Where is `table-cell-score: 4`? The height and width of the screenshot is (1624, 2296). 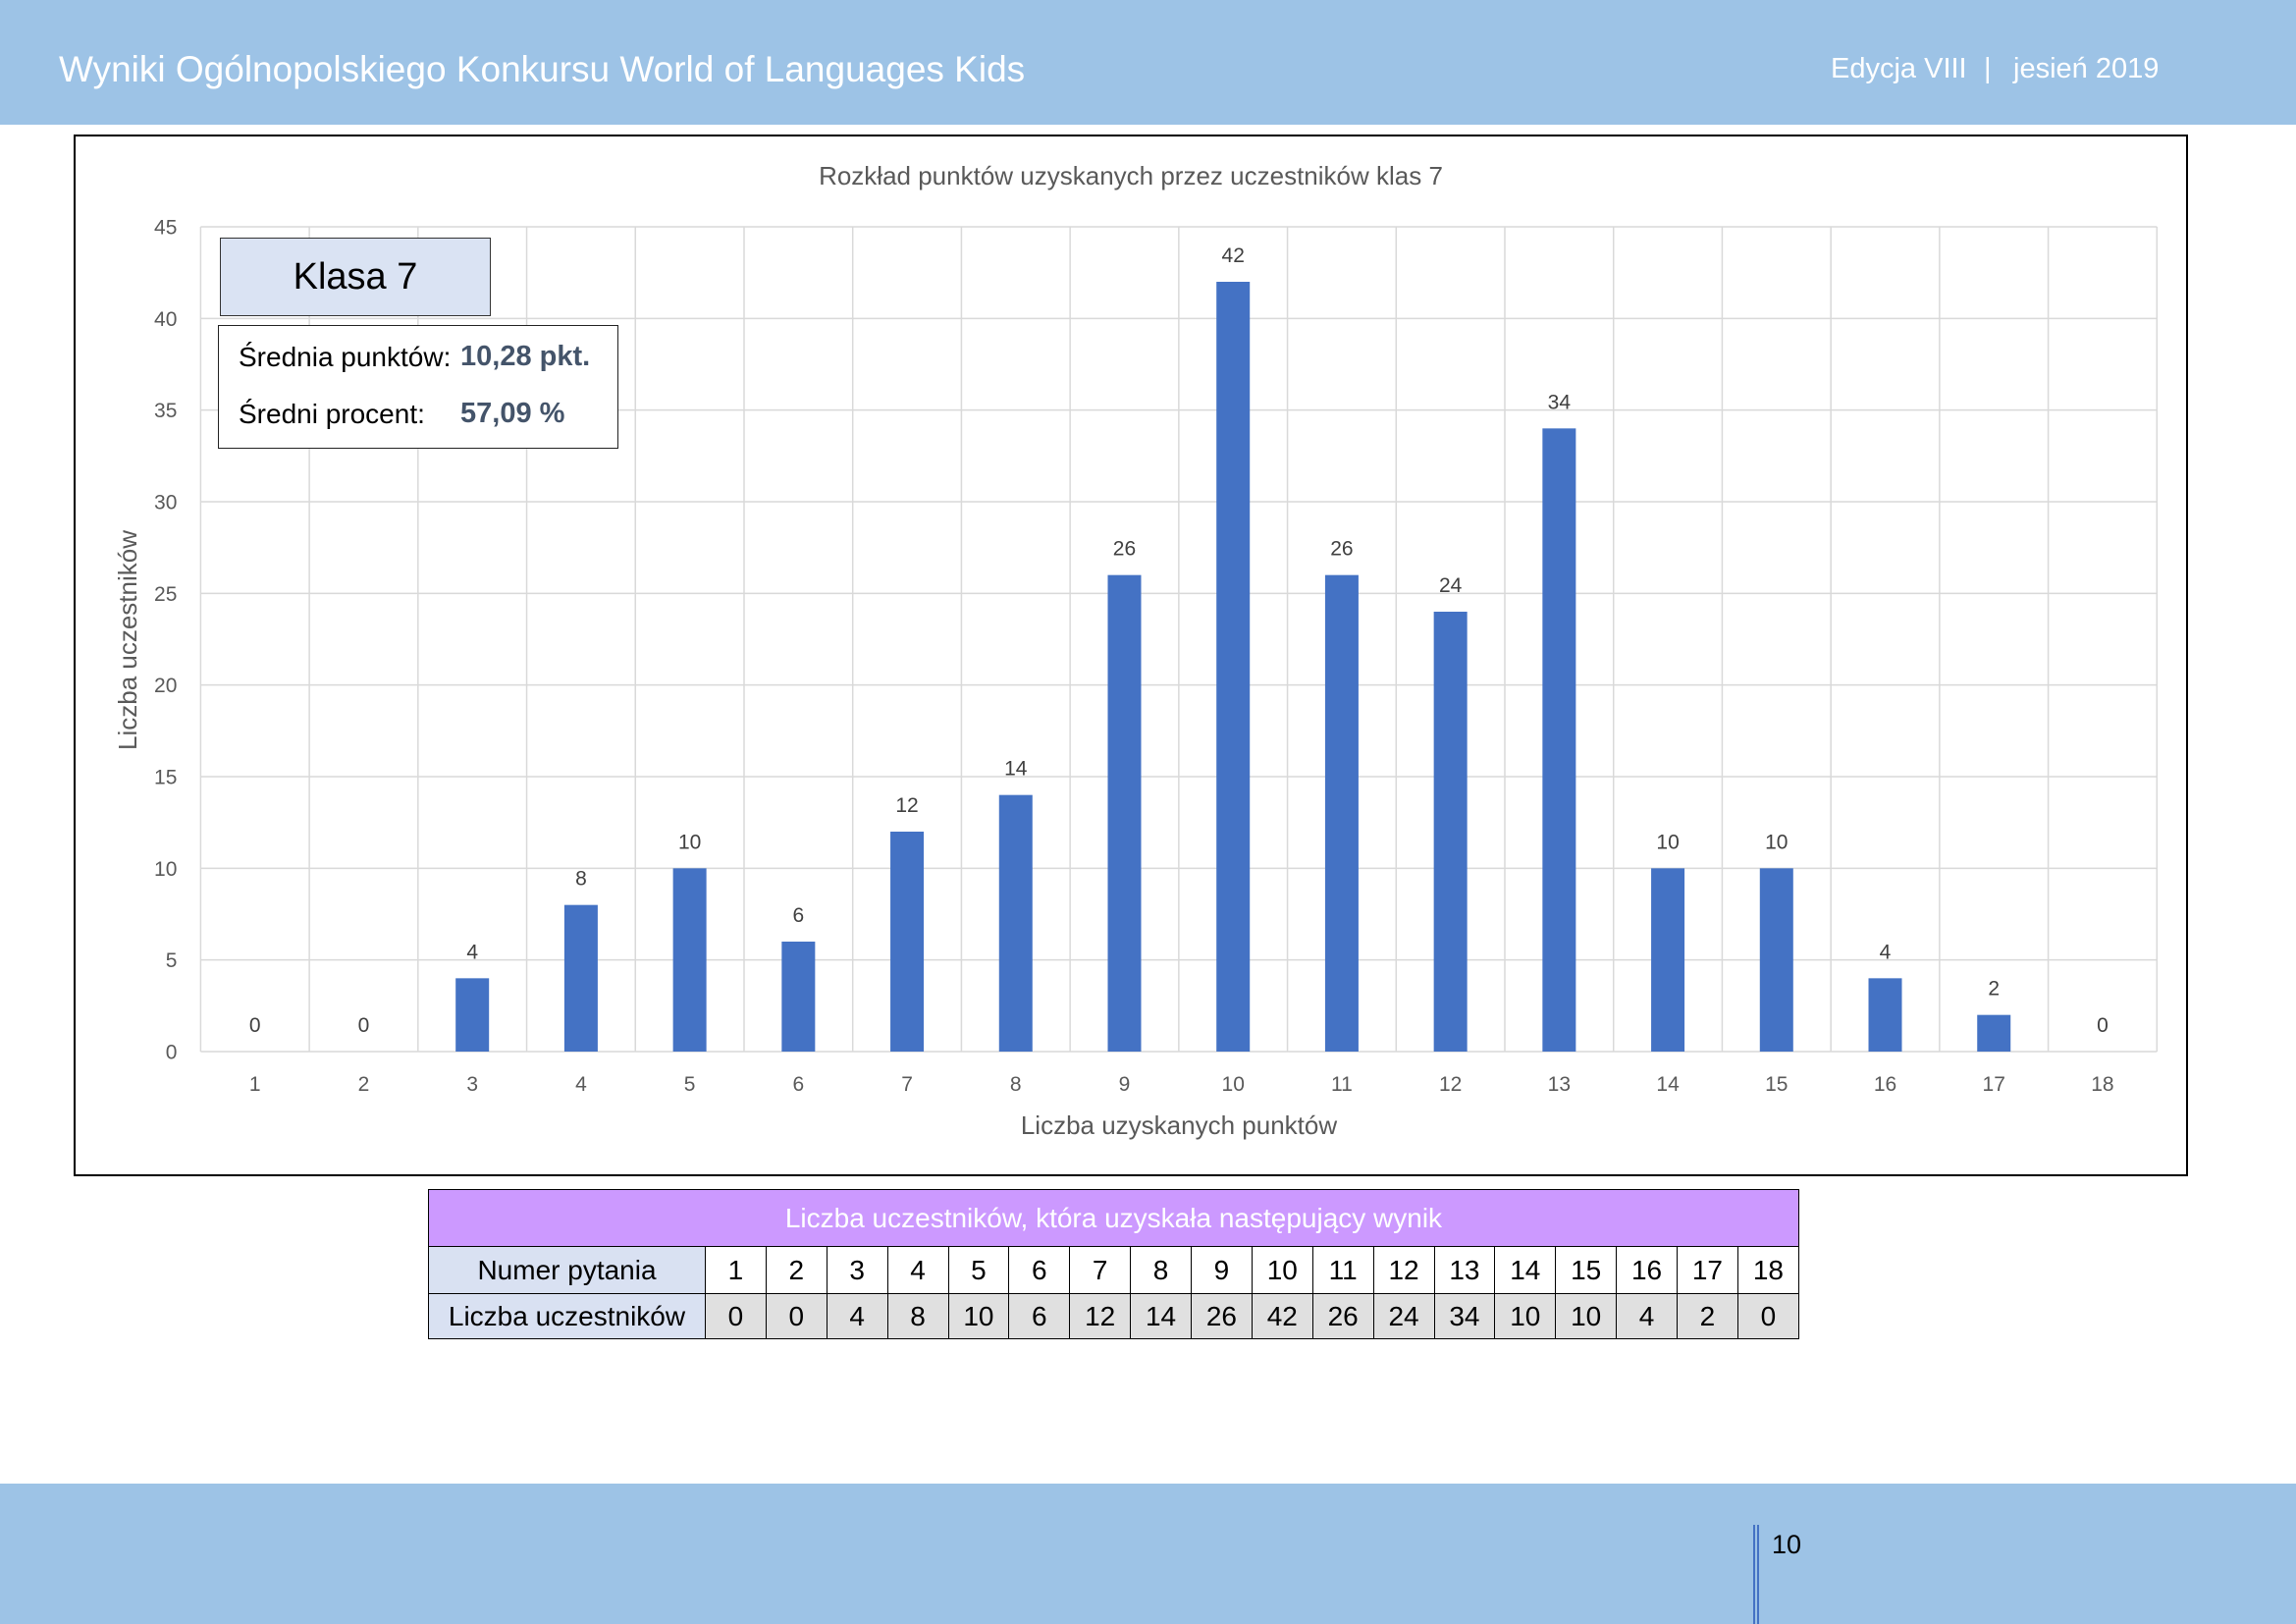 table-cell-score: 4 is located at coordinates (917, 1270).